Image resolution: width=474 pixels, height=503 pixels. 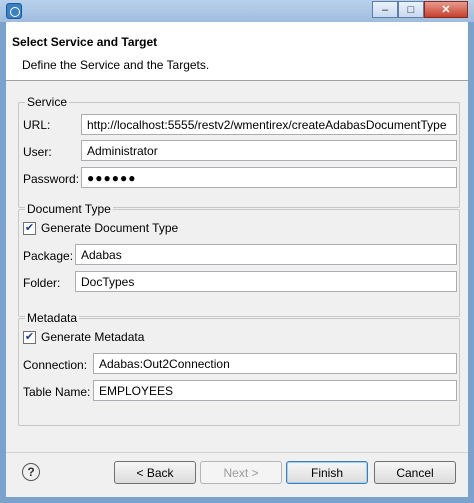 What do you see at coordinates (275, 363) in the screenshot?
I see `connection-input: Adabas:Out2Connection` at bounding box center [275, 363].